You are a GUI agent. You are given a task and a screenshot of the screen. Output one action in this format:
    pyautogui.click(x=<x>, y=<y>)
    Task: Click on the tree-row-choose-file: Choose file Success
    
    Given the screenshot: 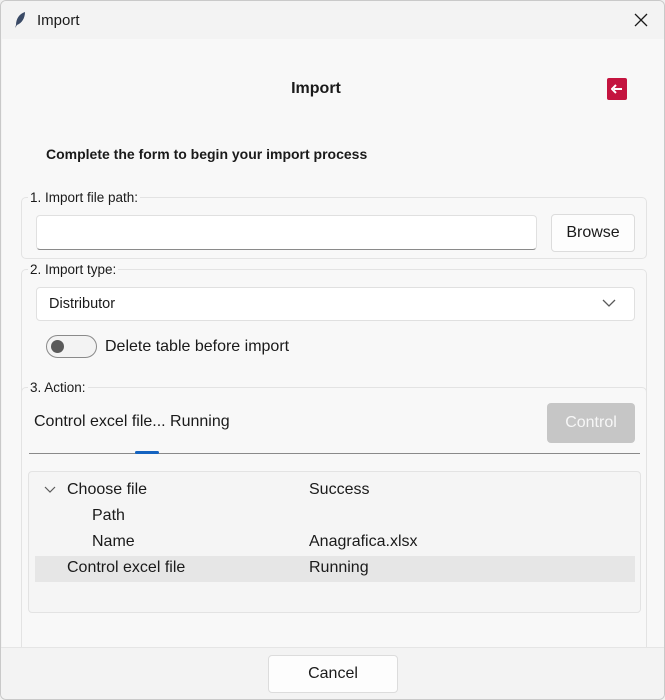 What is the action you would take?
    pyautogui.click(x=335, y=491)
    